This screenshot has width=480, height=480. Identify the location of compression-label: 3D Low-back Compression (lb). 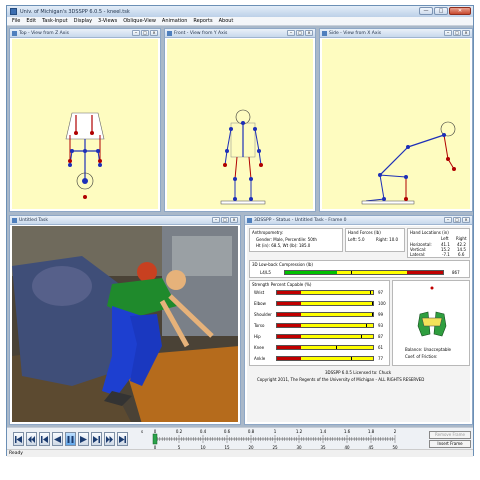
(282, 264).